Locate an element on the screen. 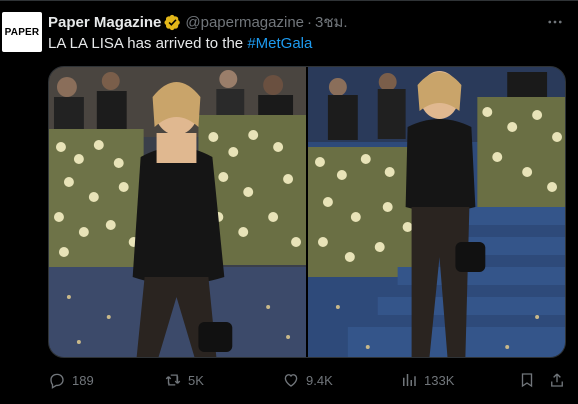 The height and width of the screenshot is (404, 578). repost-count: 5K is located at coordinates (196, 380).